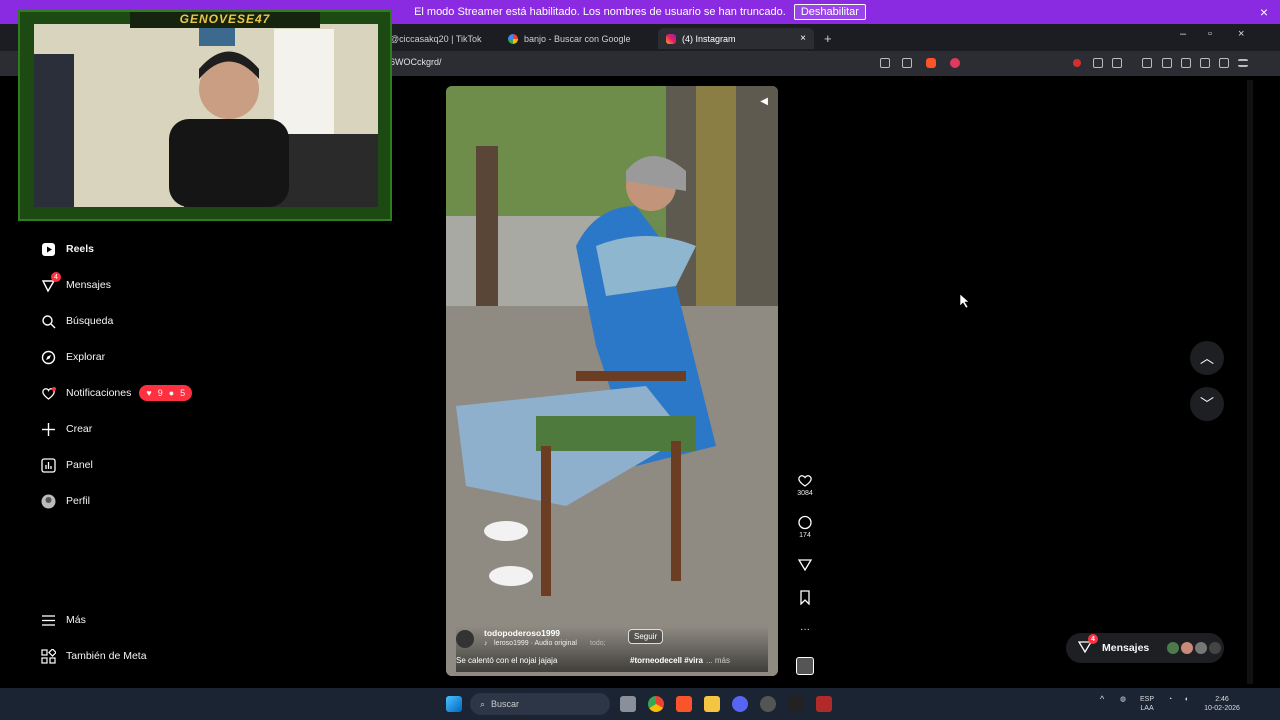 This screenshot has width=1280, height=720. I want to click on volume-icon: ◀, so click(764, 101).